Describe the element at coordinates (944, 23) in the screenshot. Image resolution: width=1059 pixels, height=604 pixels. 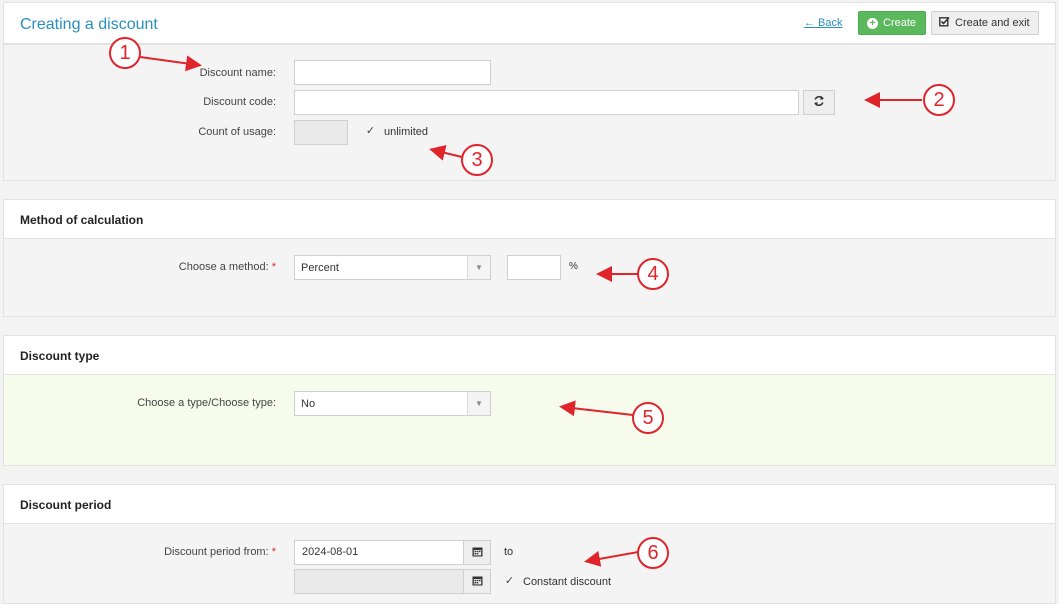
I see `check-square-icon` at that location.